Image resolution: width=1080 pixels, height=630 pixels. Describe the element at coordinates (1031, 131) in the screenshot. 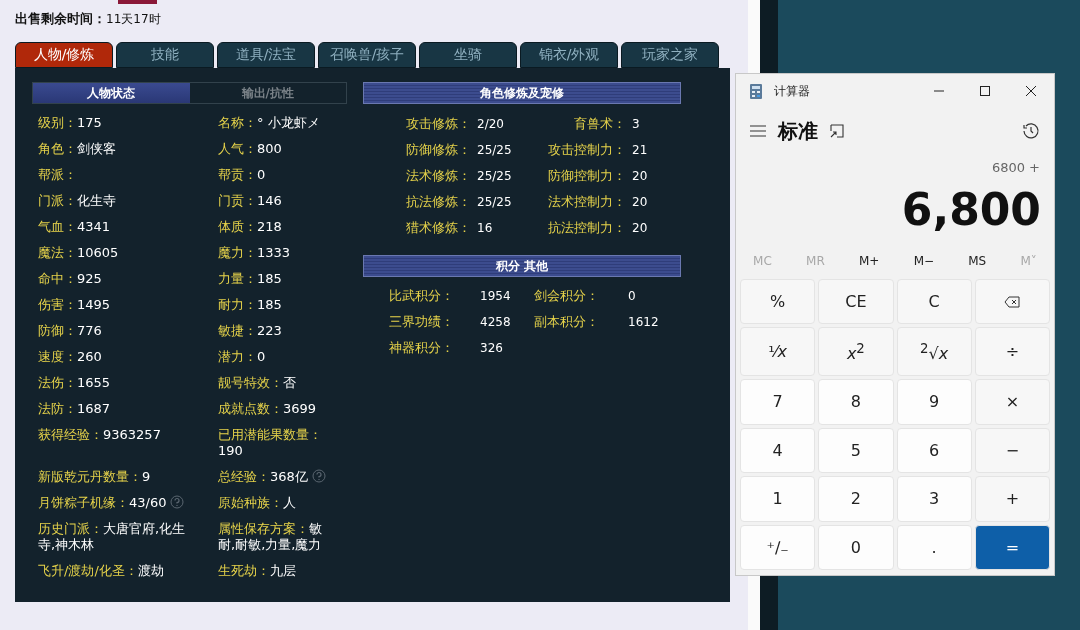

I see `history-icon` at that location.